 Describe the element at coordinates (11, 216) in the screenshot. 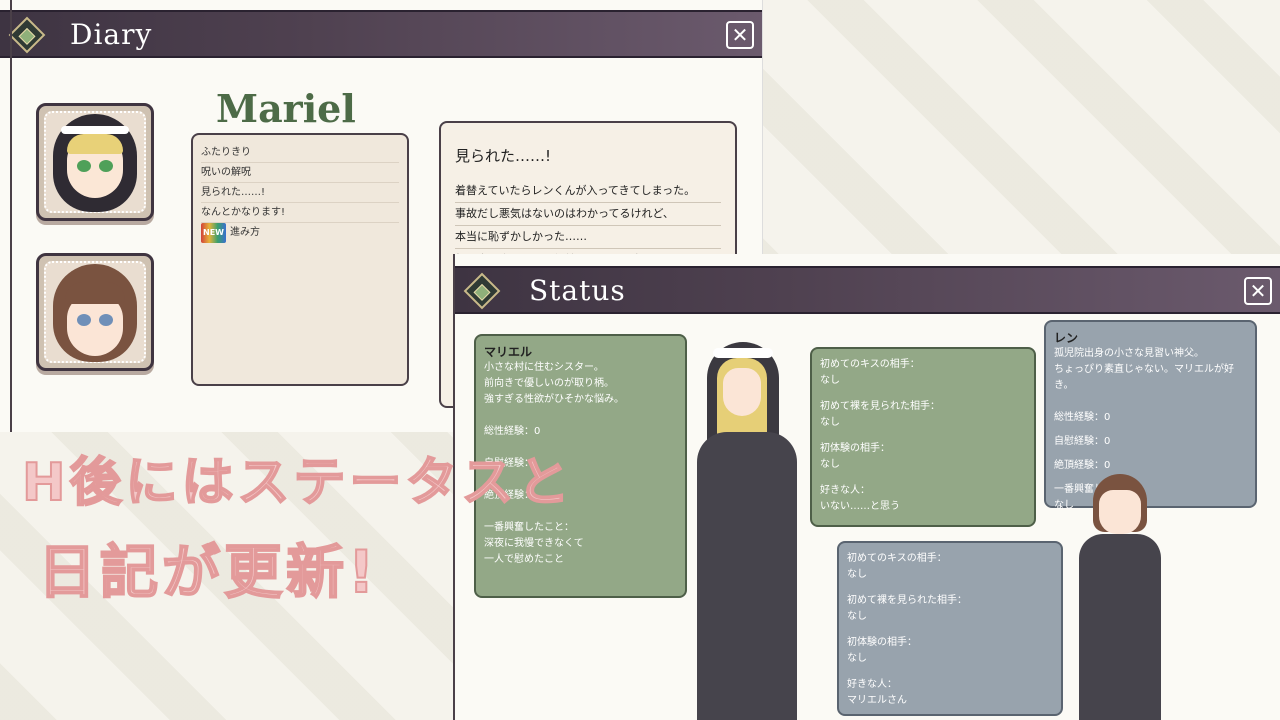

I see `divider` at that location.